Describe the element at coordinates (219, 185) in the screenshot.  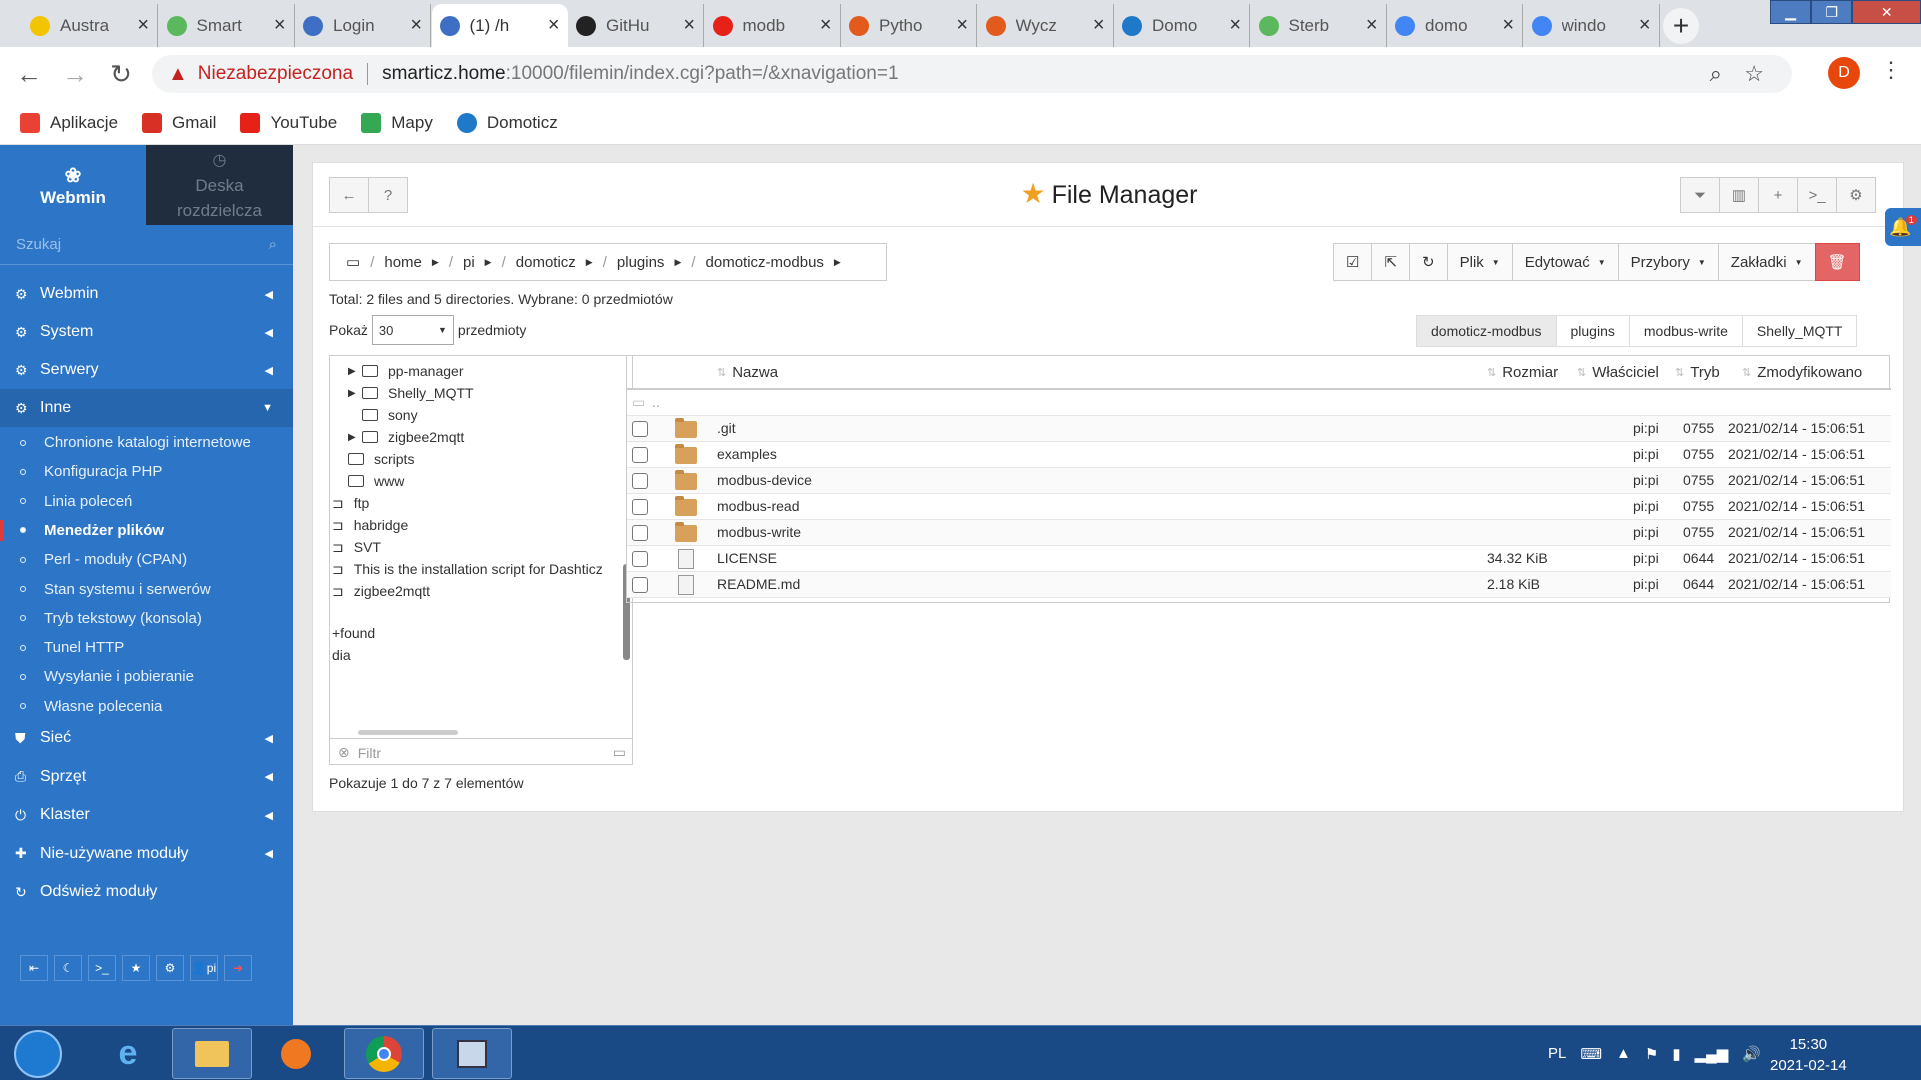
I see `dashboard-button: ◷ Deska rozdzielcza` at that location.